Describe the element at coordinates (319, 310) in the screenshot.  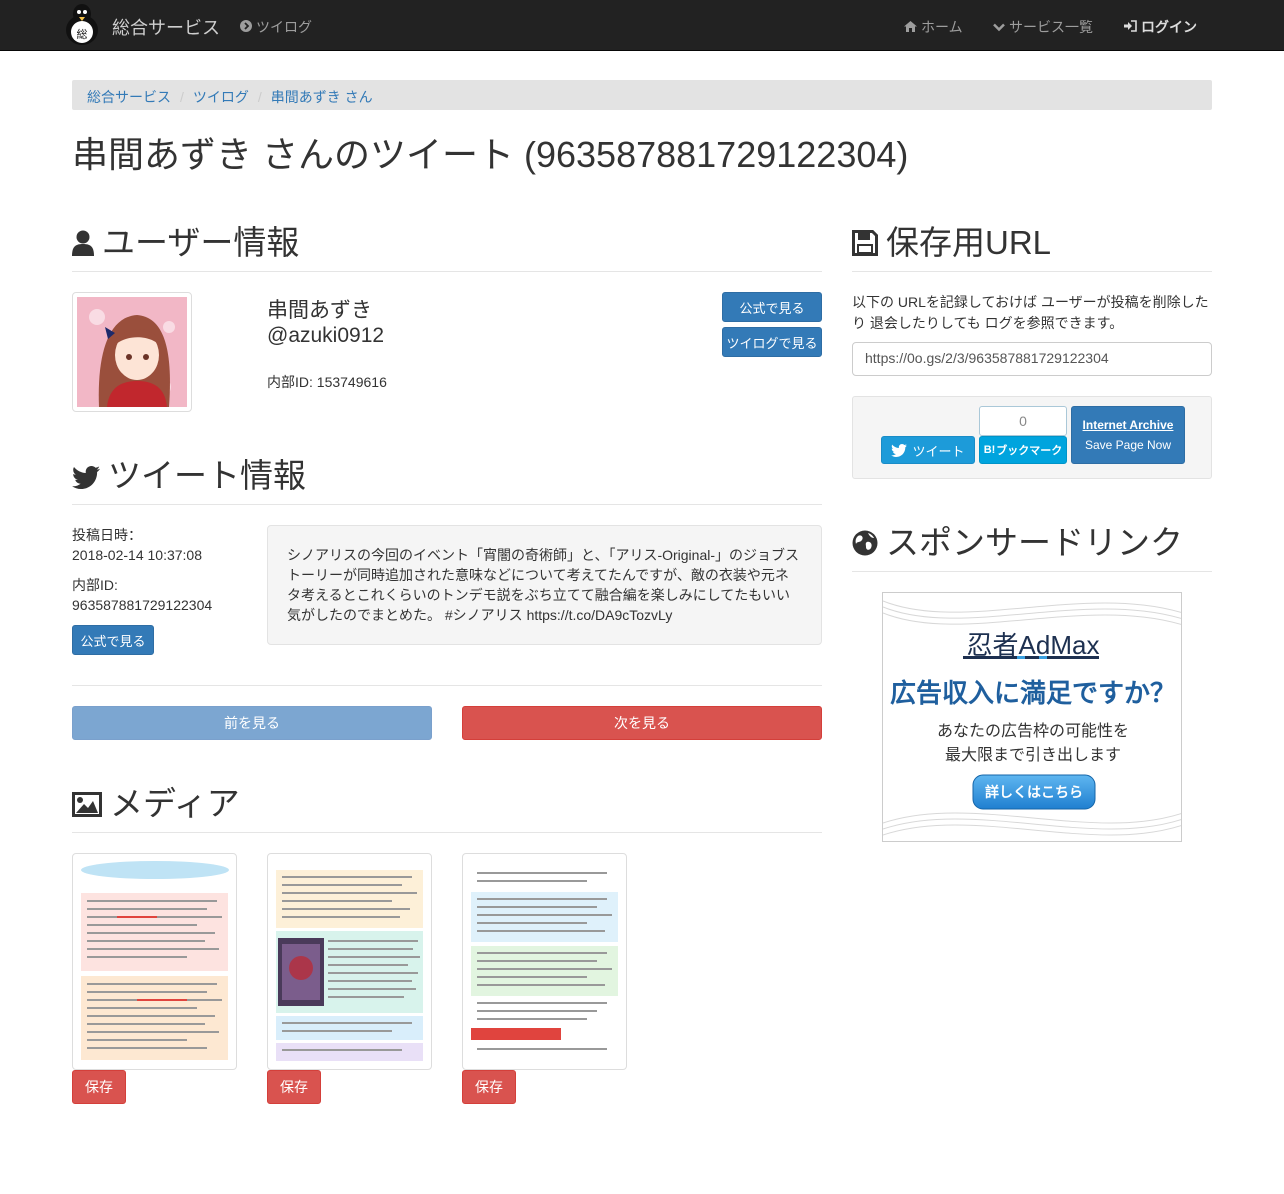
I see `user-display-name: 串間あずき` at that location.